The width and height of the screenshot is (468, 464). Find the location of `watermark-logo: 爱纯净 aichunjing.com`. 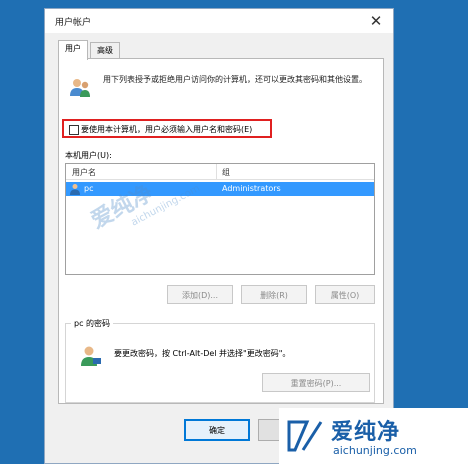

watermark-logo: 爱纯净 aichunjing.com is located at coordinates (373, 436).